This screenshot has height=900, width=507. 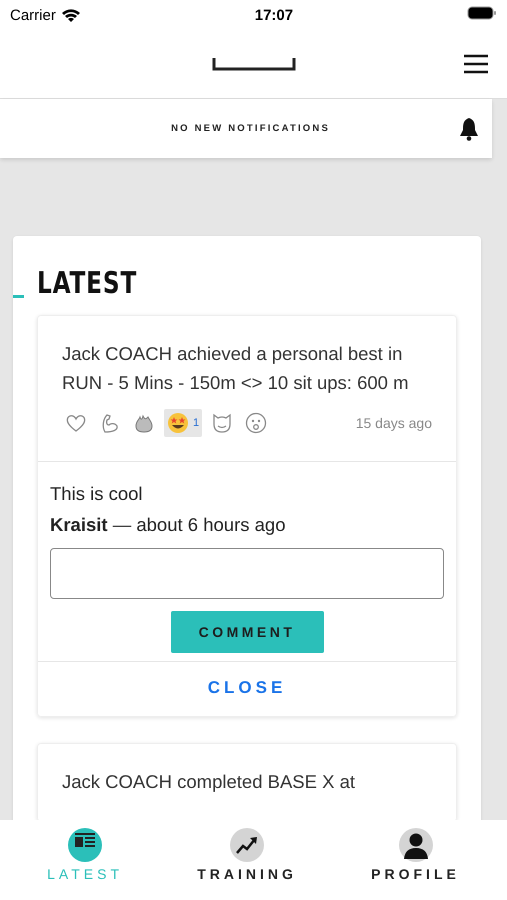 I want to click on carrier-name: Carrier, so click(x=33, y=15).